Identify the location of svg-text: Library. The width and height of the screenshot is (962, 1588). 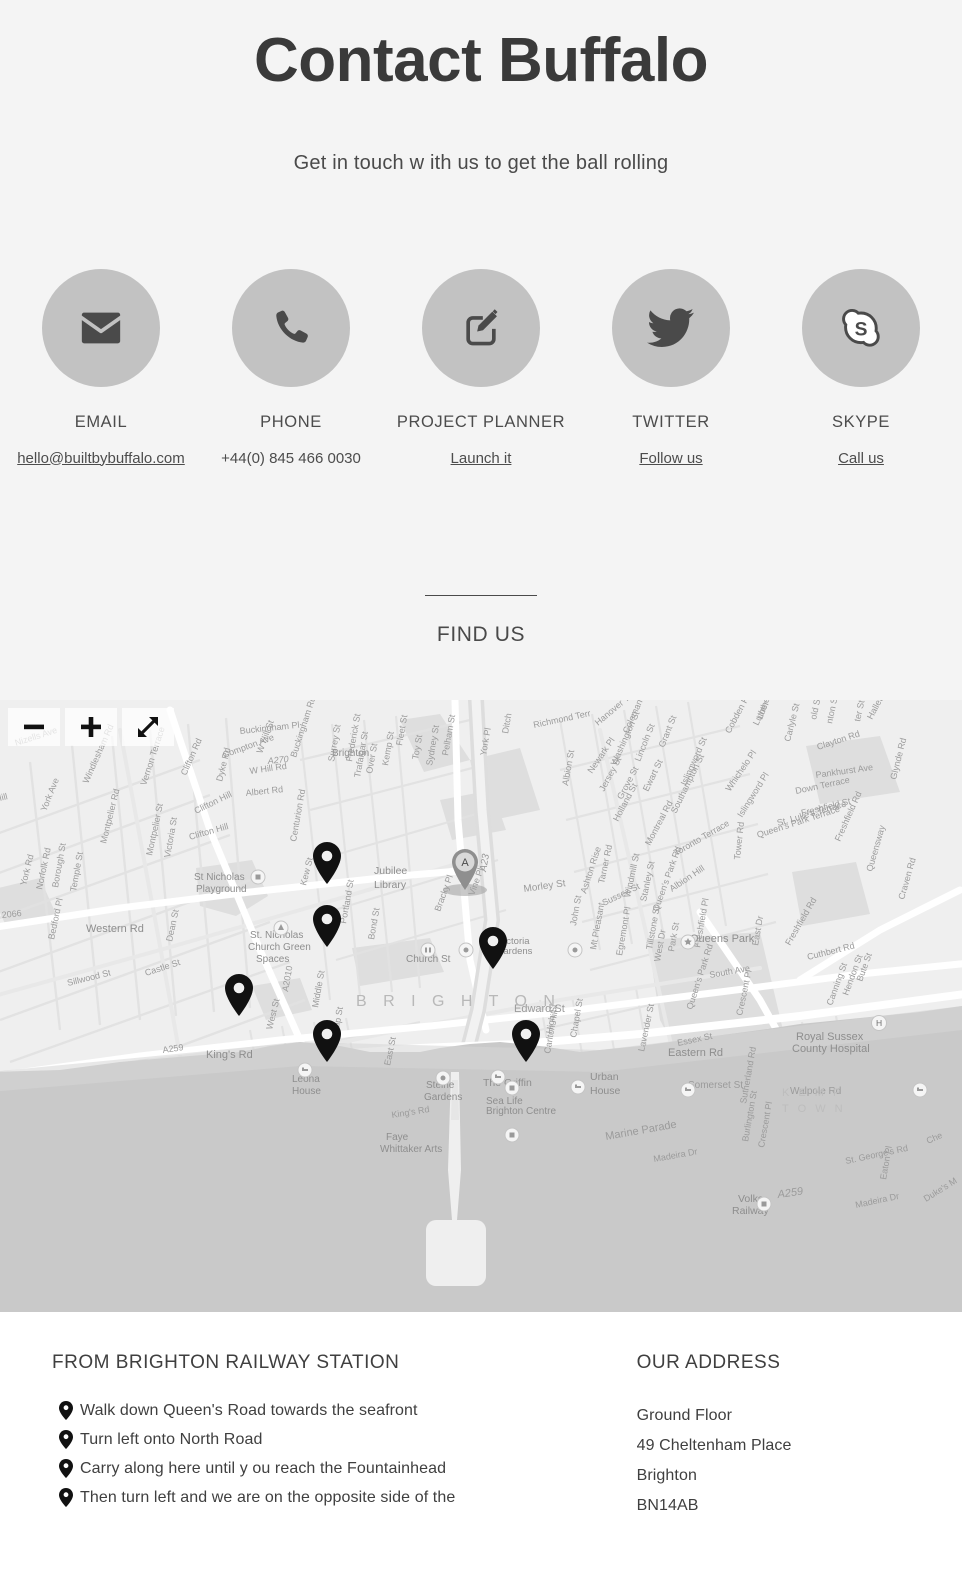
(390, 885).